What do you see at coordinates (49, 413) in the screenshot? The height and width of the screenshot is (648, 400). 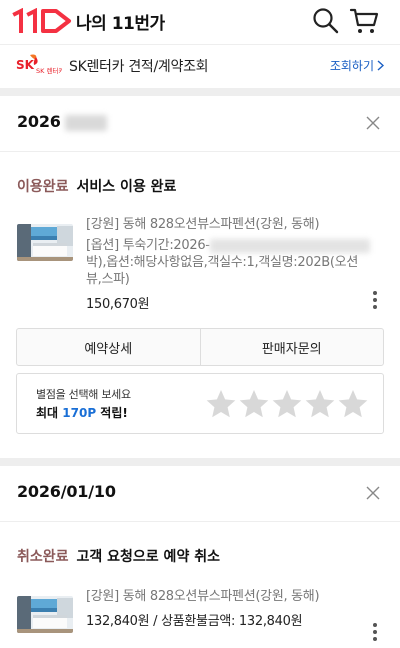 I see `points-prefix: 최대` at bounding box center [49, 413].